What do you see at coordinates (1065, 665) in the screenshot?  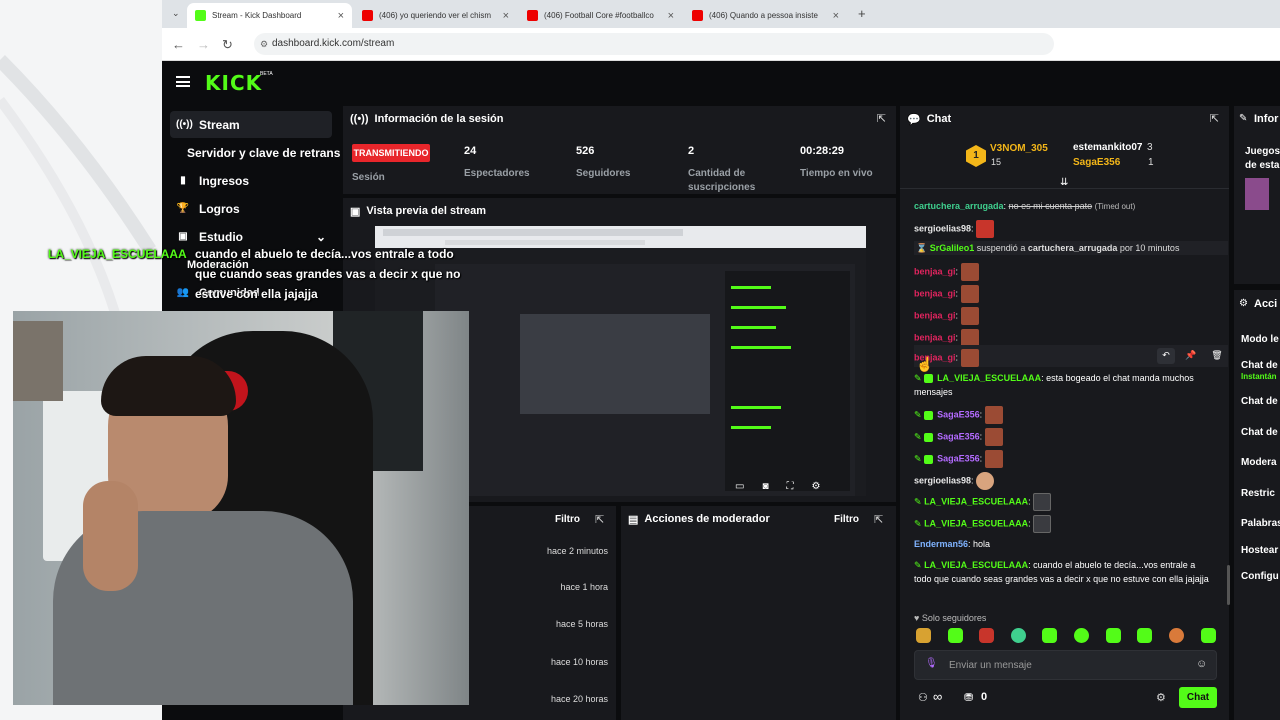 I see `chat-input: 🎙 Enviar un mensaje ☺` at bounding box center [1065, 665].